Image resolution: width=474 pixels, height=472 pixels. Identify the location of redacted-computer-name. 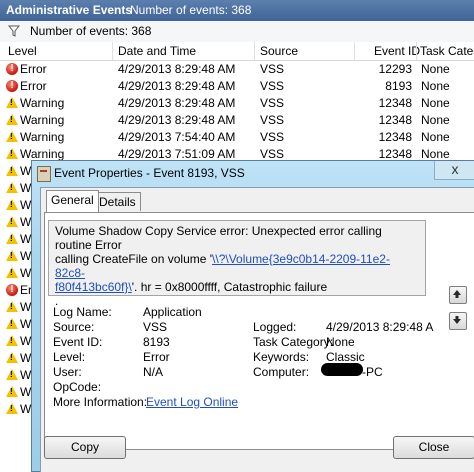
(342, 369).